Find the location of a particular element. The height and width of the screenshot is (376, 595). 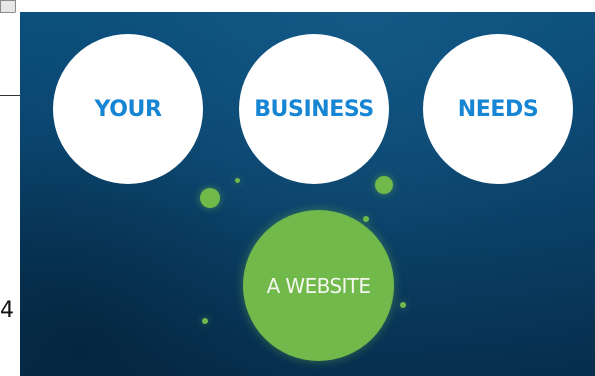

website-label: A WEBSITE is located at coordinates (318, 285).